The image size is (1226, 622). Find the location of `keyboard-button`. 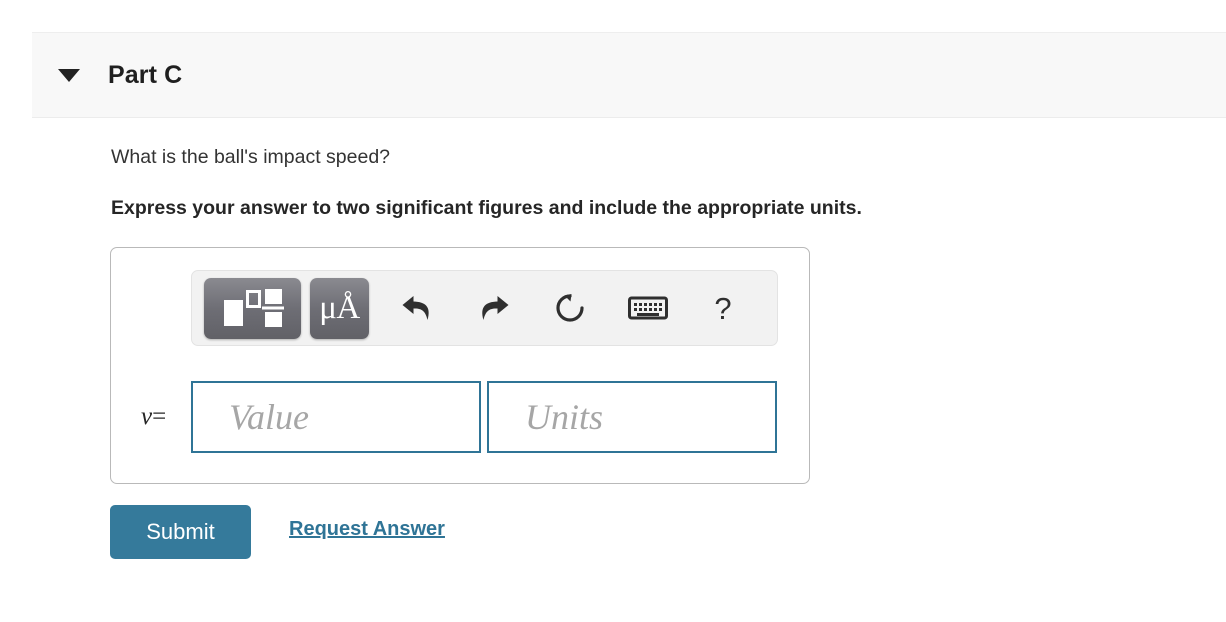

keyboard-button is located at coordinates (648, 308).